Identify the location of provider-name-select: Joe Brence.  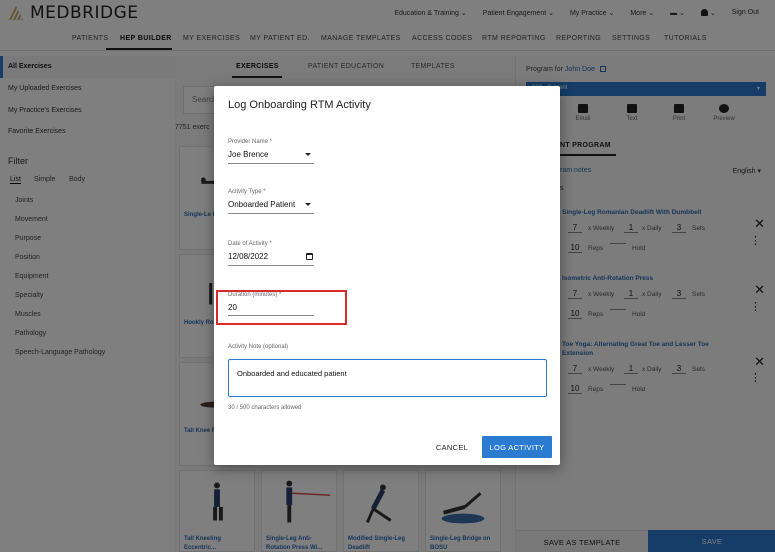
(248, 154).